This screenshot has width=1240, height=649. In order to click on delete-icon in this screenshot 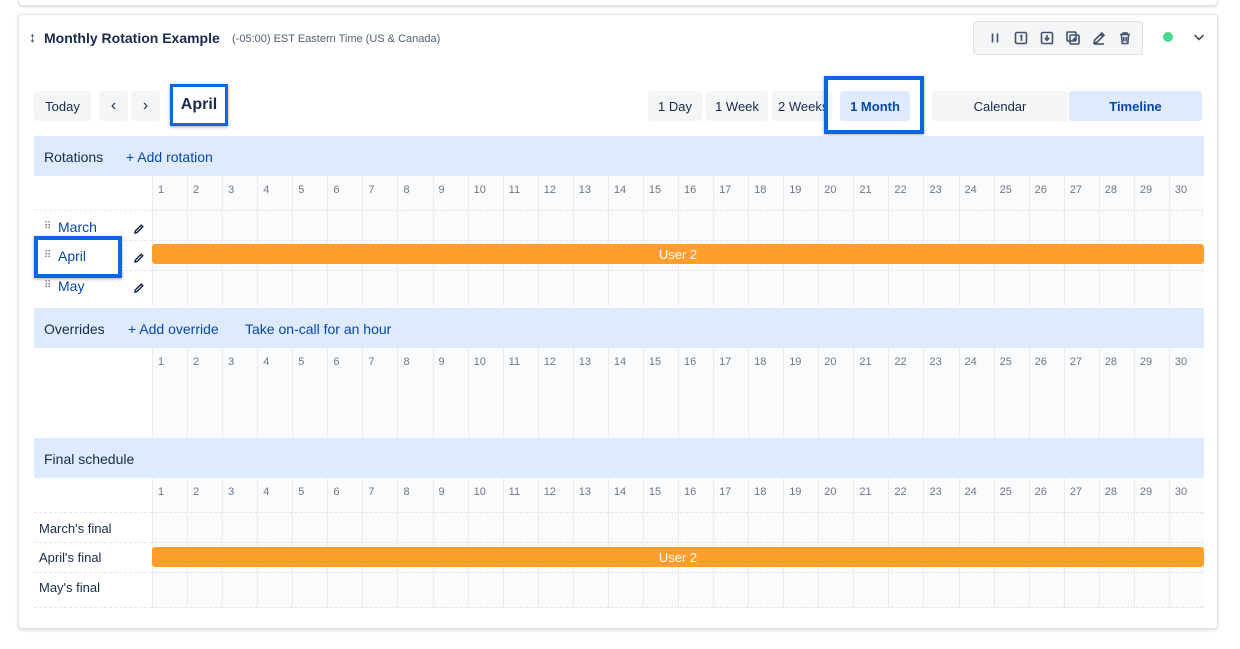, I will do `click(1125, 38)`.